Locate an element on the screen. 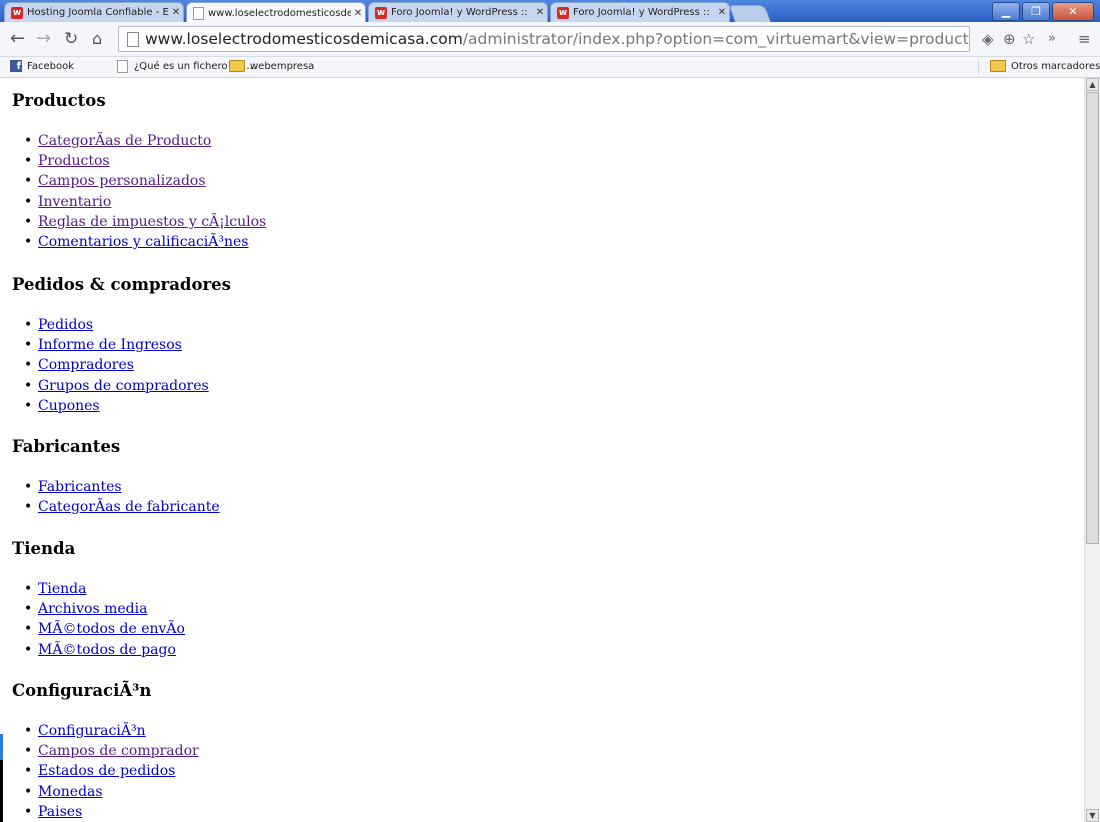 This screenshot has height=822, width=1100. list-item: Campos de comprador is located at coordinates (111, 751).